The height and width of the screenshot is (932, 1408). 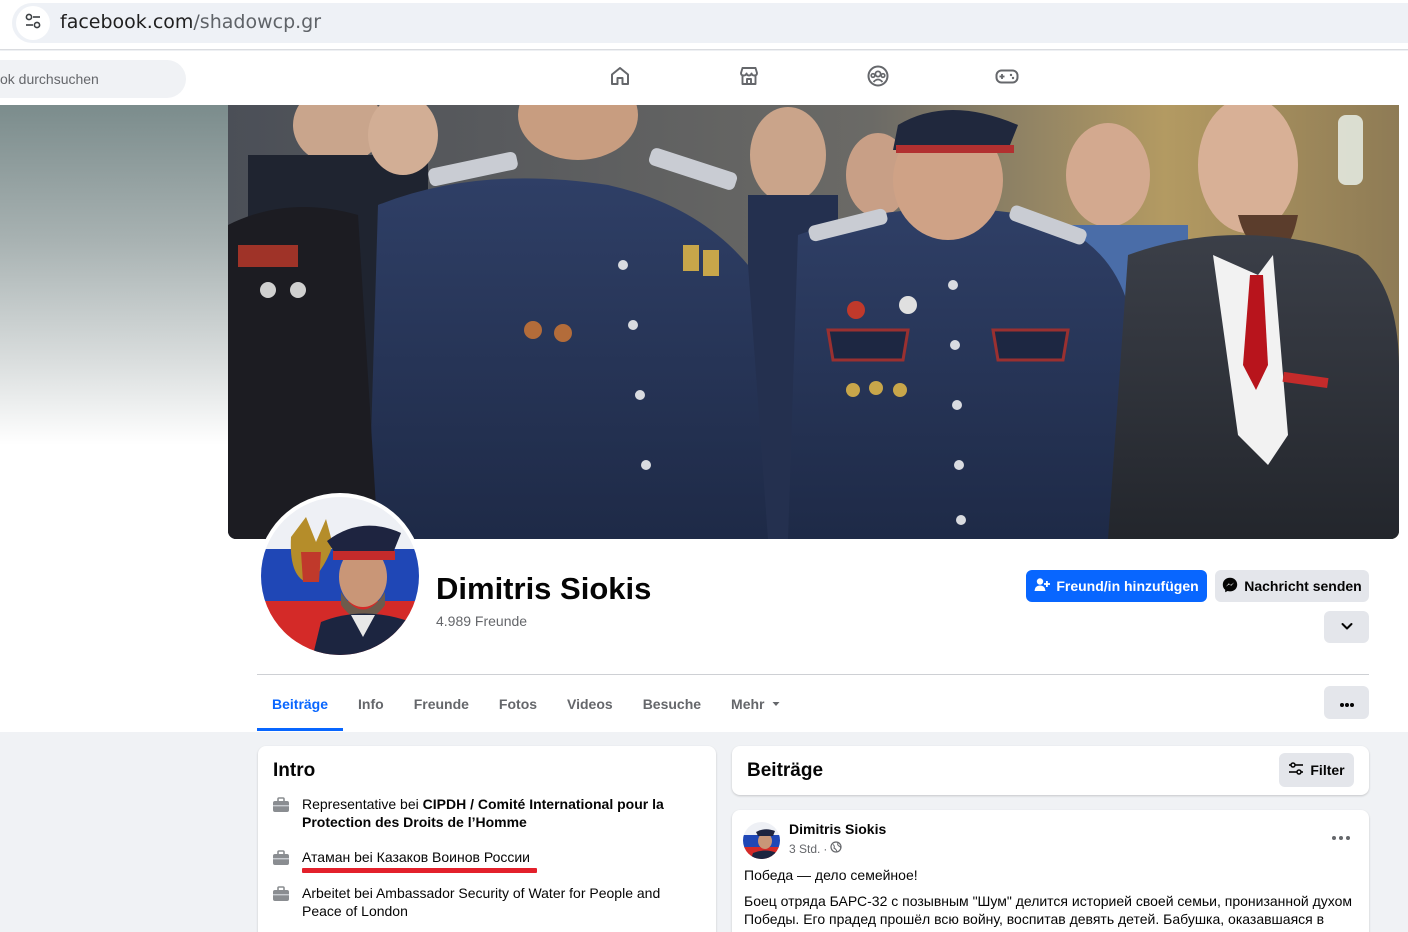 I want to click on tab-freunde: Freunde, so click(x=441, y=703).